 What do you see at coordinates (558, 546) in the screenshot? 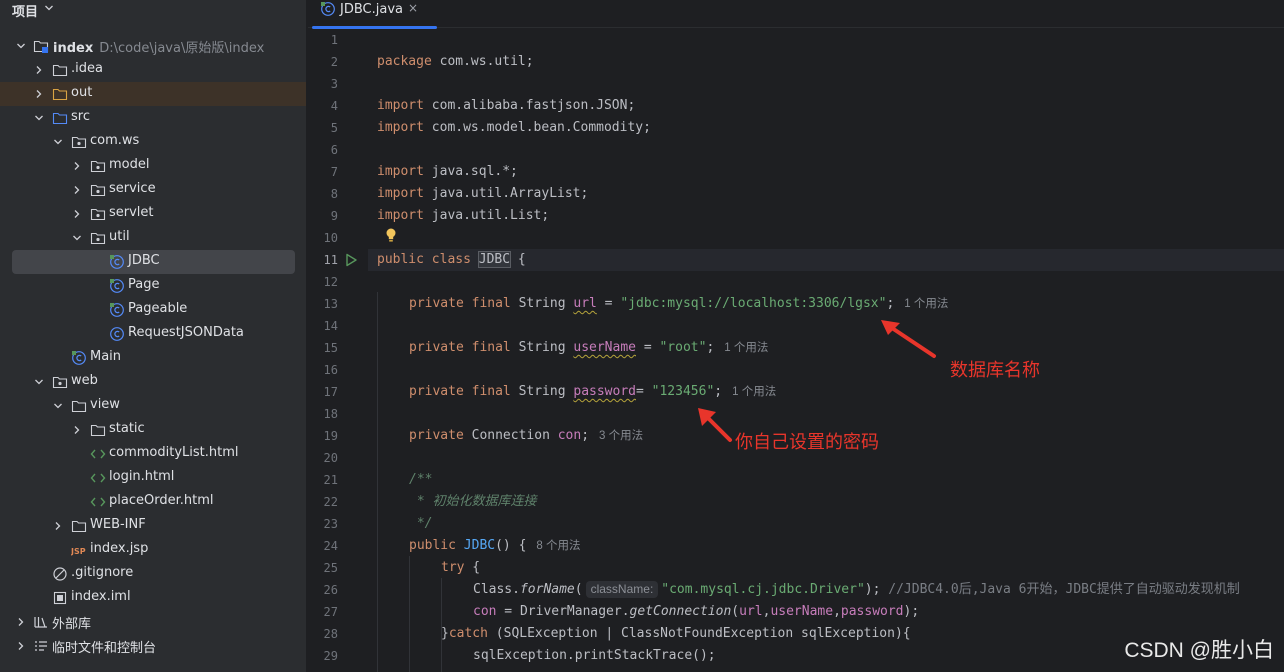
I see `usage-hint: 8 个用法` at bounding box center [558, 546].